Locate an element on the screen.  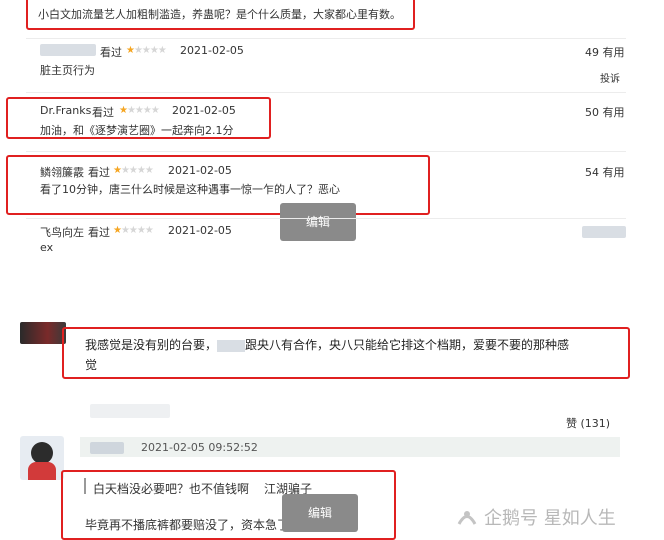
quote-bar is located at coordinates (85, 486).